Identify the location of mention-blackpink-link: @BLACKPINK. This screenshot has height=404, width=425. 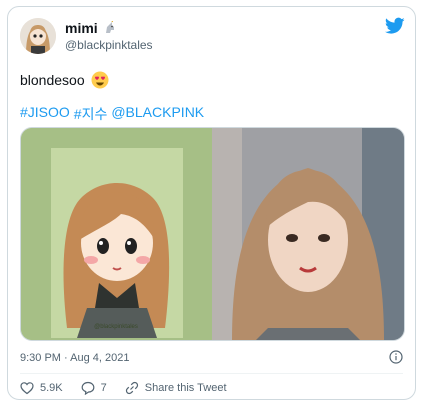
(157, 114).